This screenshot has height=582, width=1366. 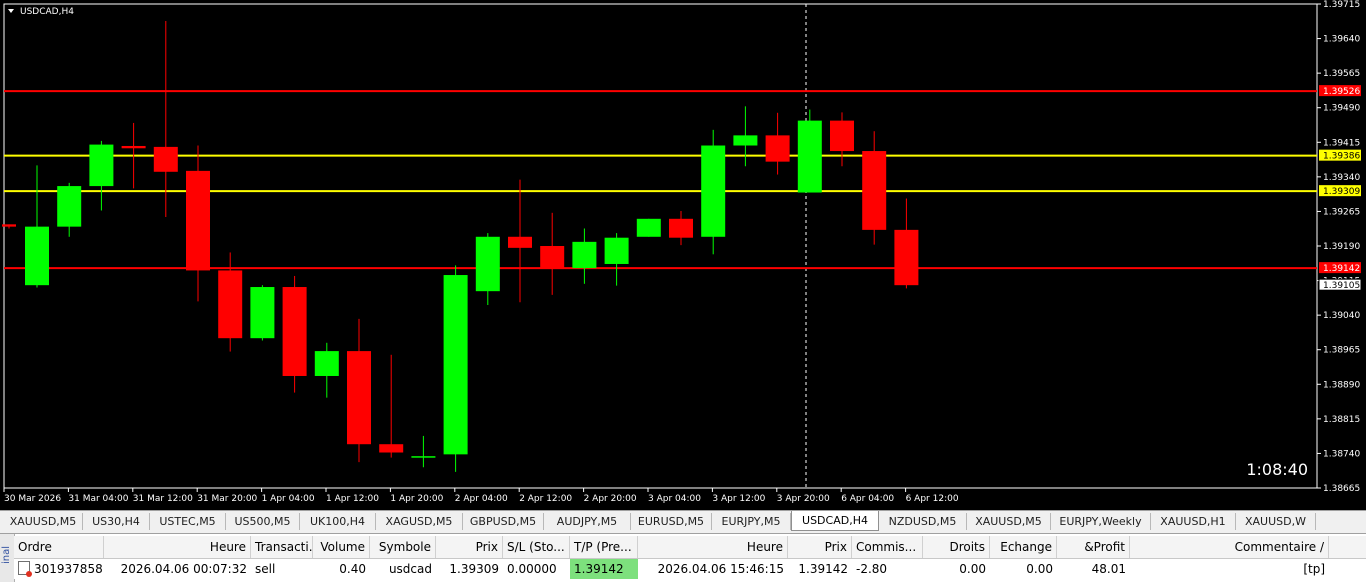 What do you see at coordinates (1193, 521) in the screenshot?
I see `chart-tab: XAUUSD,H1` at bounding box center [1193, 521].